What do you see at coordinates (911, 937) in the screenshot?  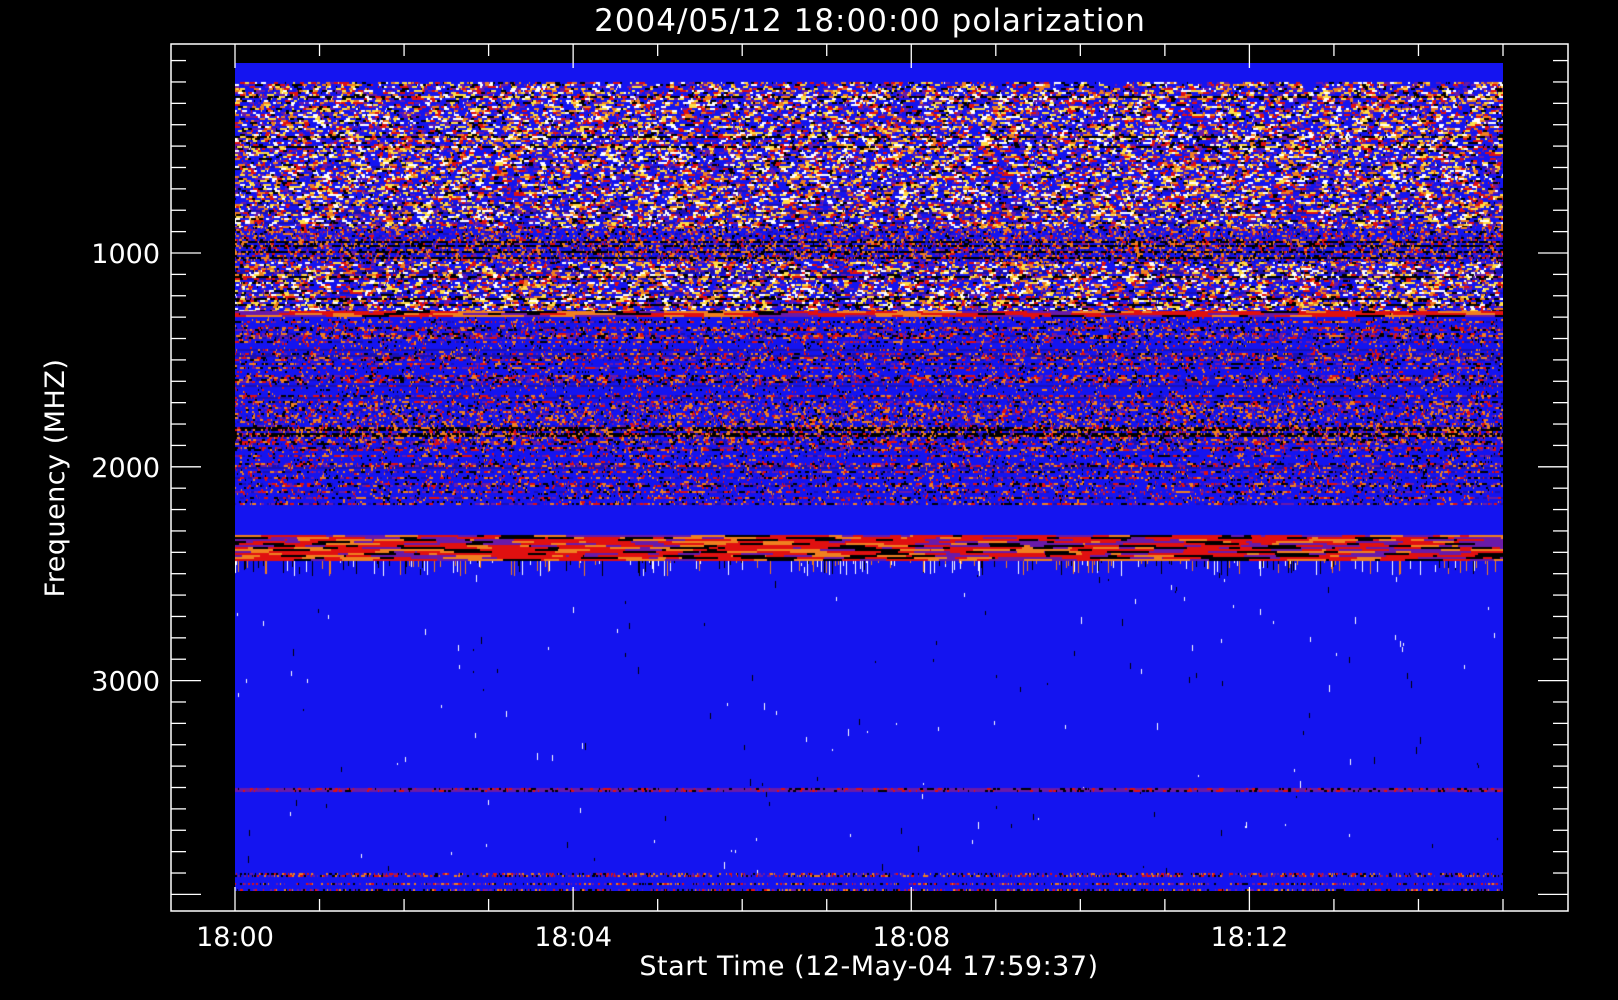 I see `x-tick-label: 18:08` at bounding box center [911, 937].